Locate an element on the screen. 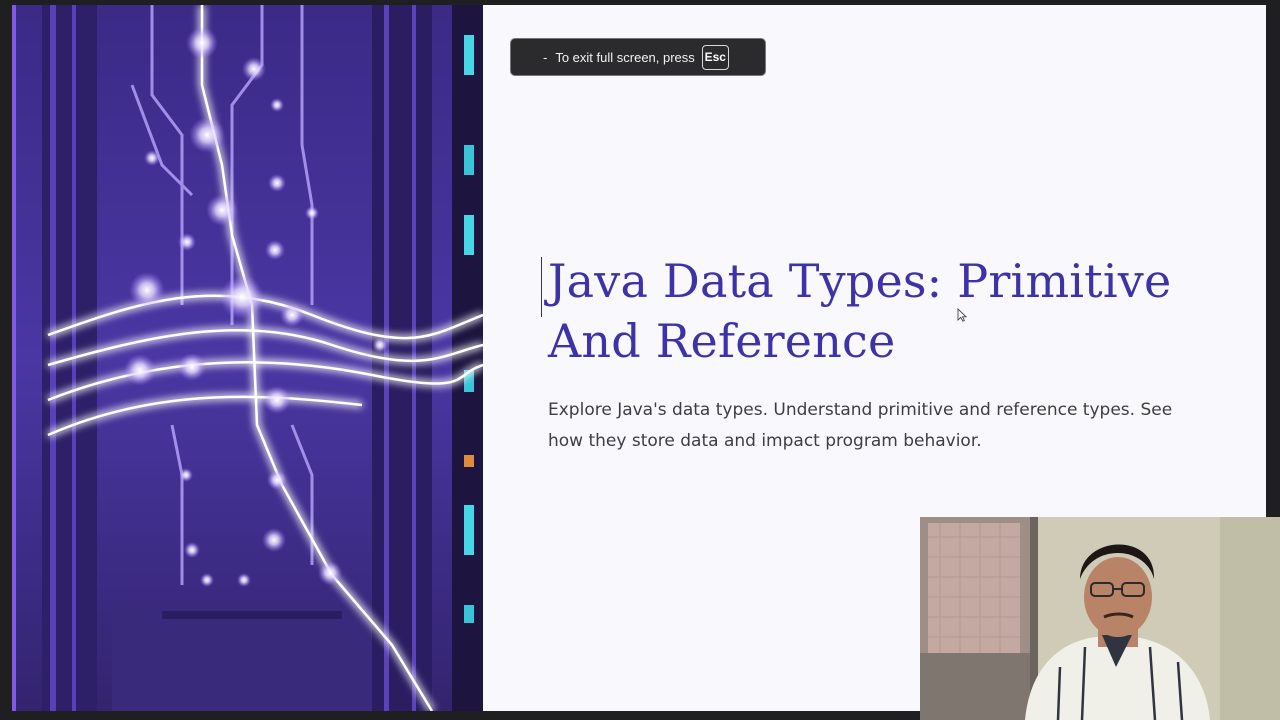  notice-dash: - is located at coordinates (545, 57).